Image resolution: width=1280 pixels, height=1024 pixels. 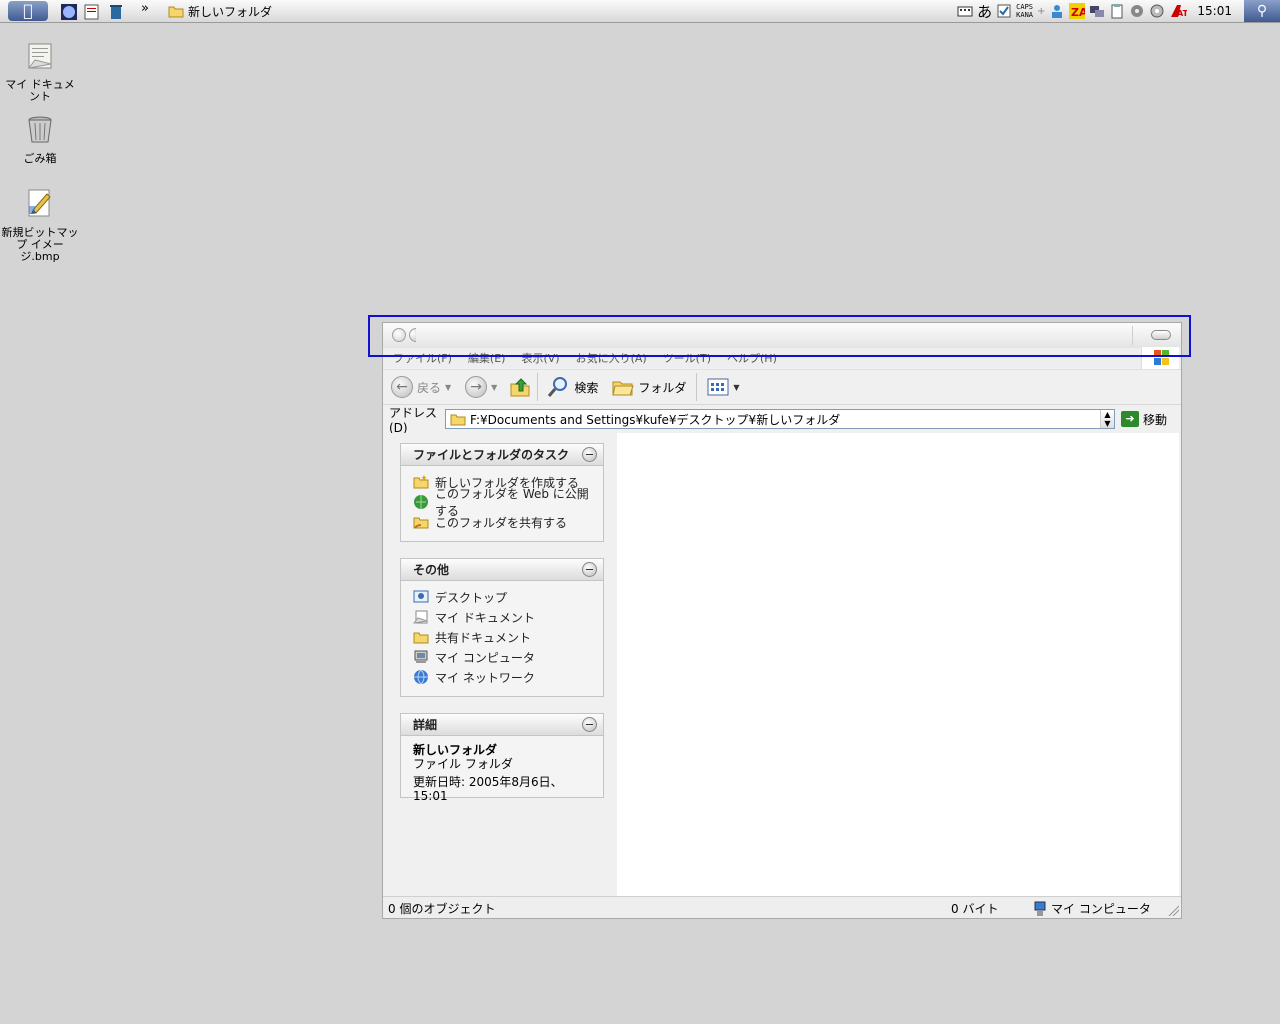 What do you see at coordinates (1092, 908) in the screenshot?
I see `status-zone: マイ コンピュータ` at bounding box center [1092, 908].